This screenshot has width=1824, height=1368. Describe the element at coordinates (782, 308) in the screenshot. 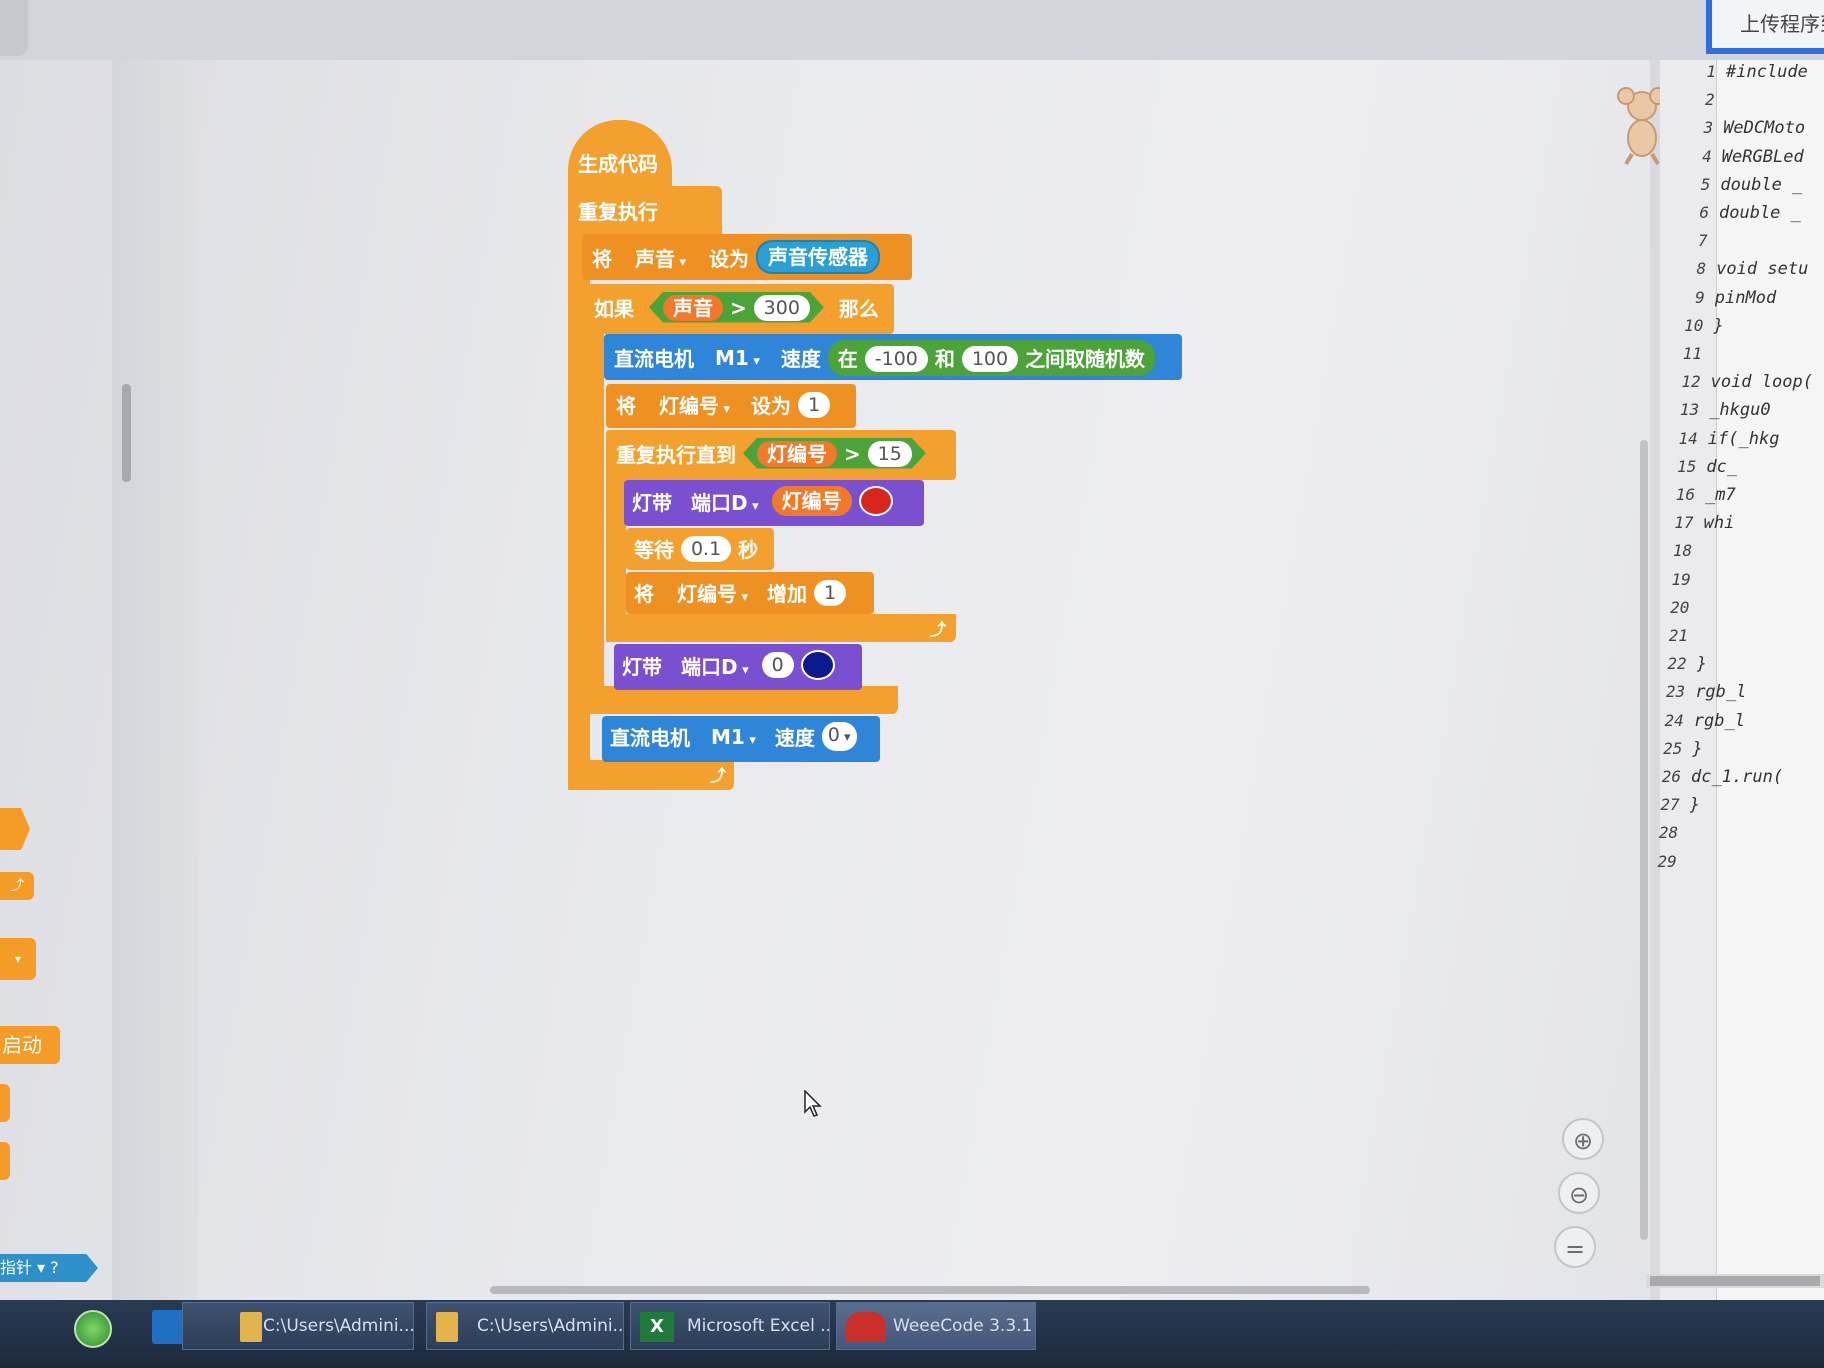

I see `compare-value-input: 300` at that location.